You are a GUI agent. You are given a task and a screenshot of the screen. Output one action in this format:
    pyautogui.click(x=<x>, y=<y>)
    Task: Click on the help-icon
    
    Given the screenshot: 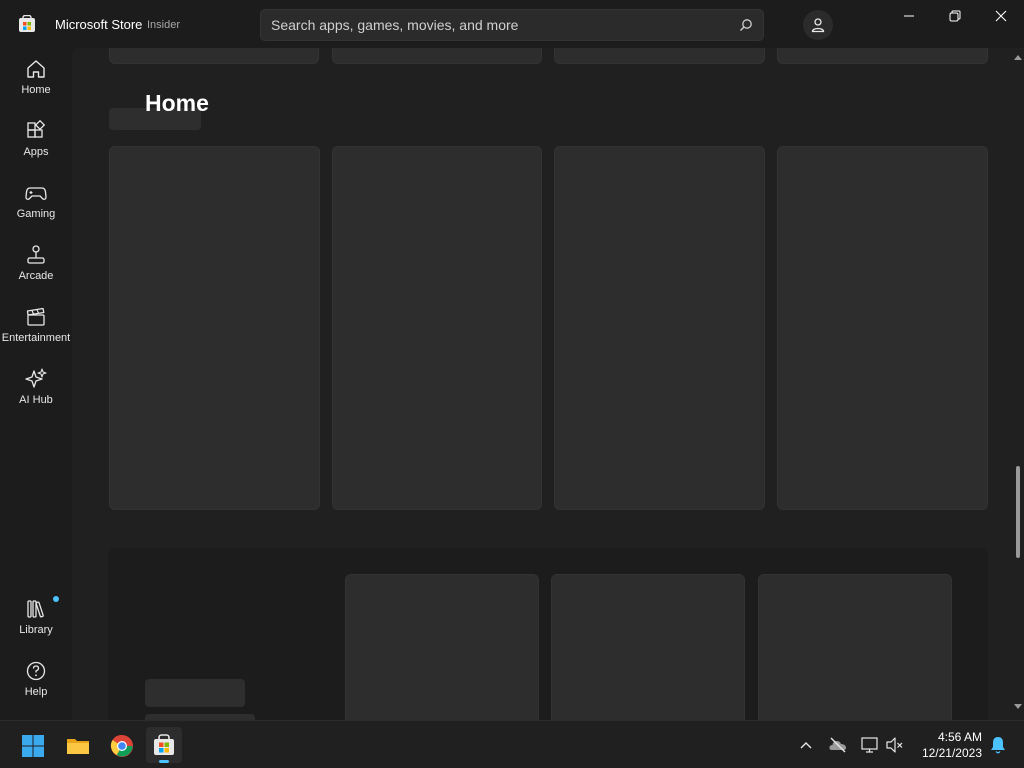 What is the action you would take?
    pyautogui.click(x=36, y=671)
    